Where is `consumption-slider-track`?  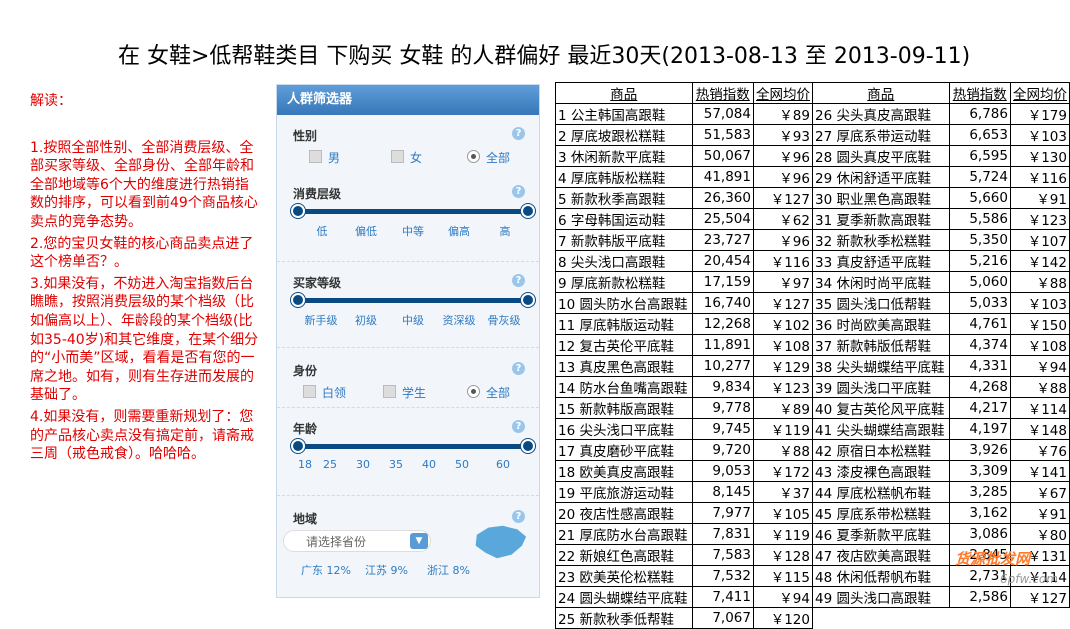 consumption-slider-track is located at coordinates (413, 211).